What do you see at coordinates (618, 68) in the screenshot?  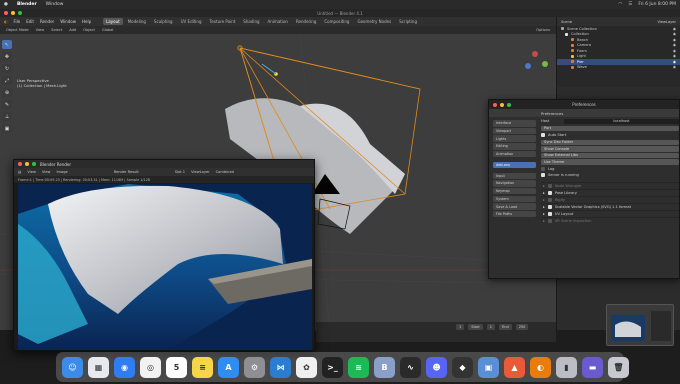 I see `outliner-row: Wave ◉` at bounding box center [618, 68].